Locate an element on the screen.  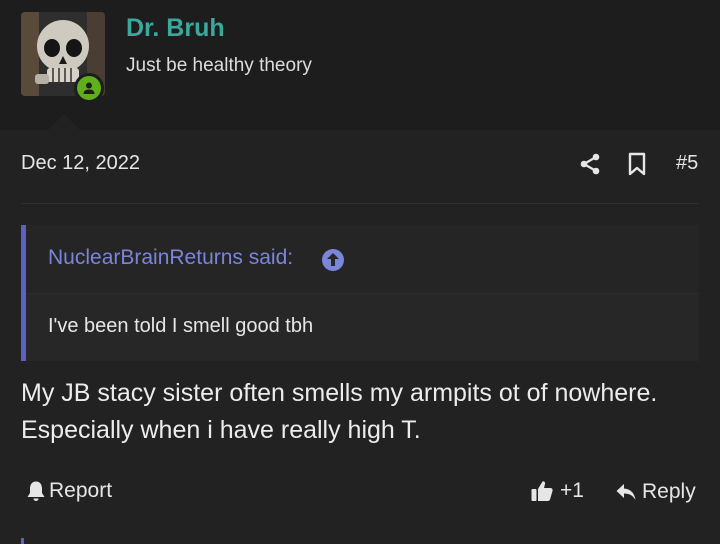
report-label: Report is located at coordinates (81, 490).